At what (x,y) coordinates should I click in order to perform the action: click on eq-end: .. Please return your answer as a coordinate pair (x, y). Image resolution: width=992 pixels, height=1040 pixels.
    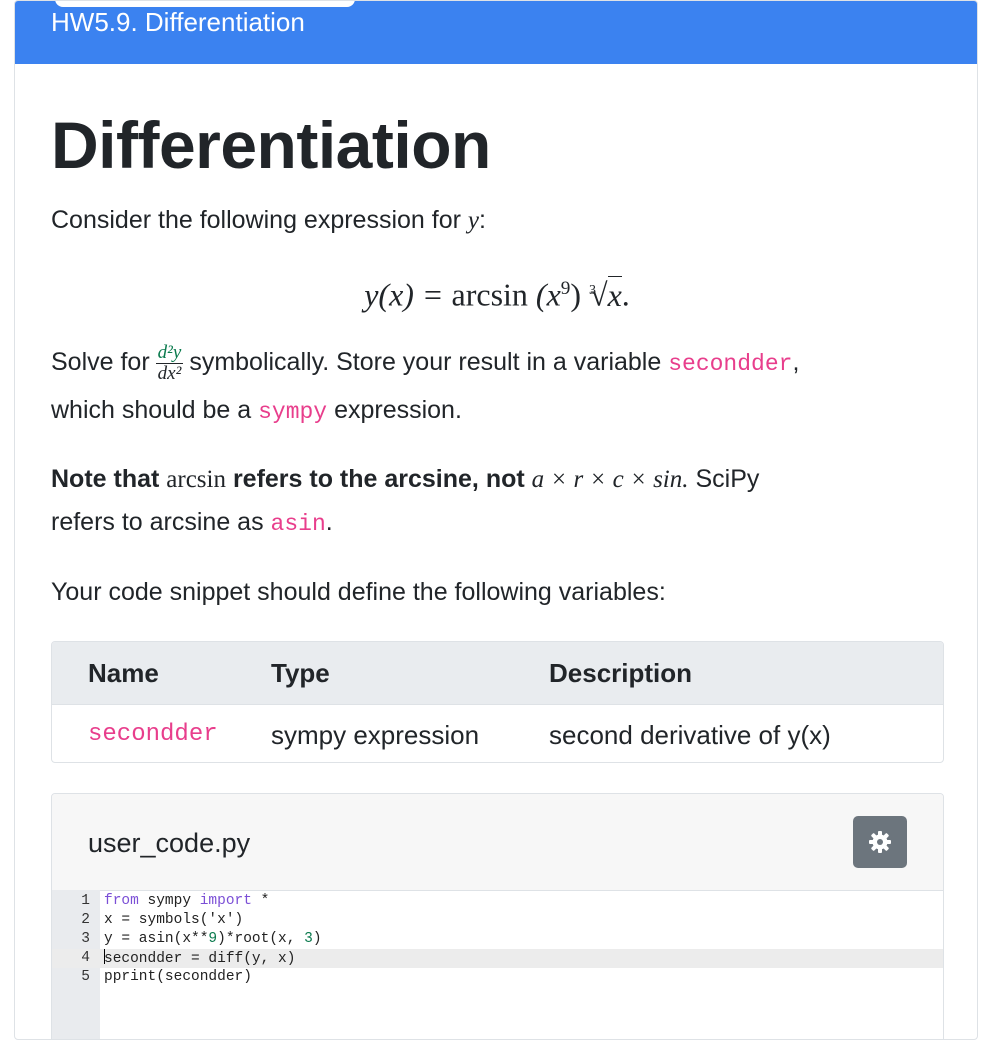
    Looking at the image, I should click on (625, 294).